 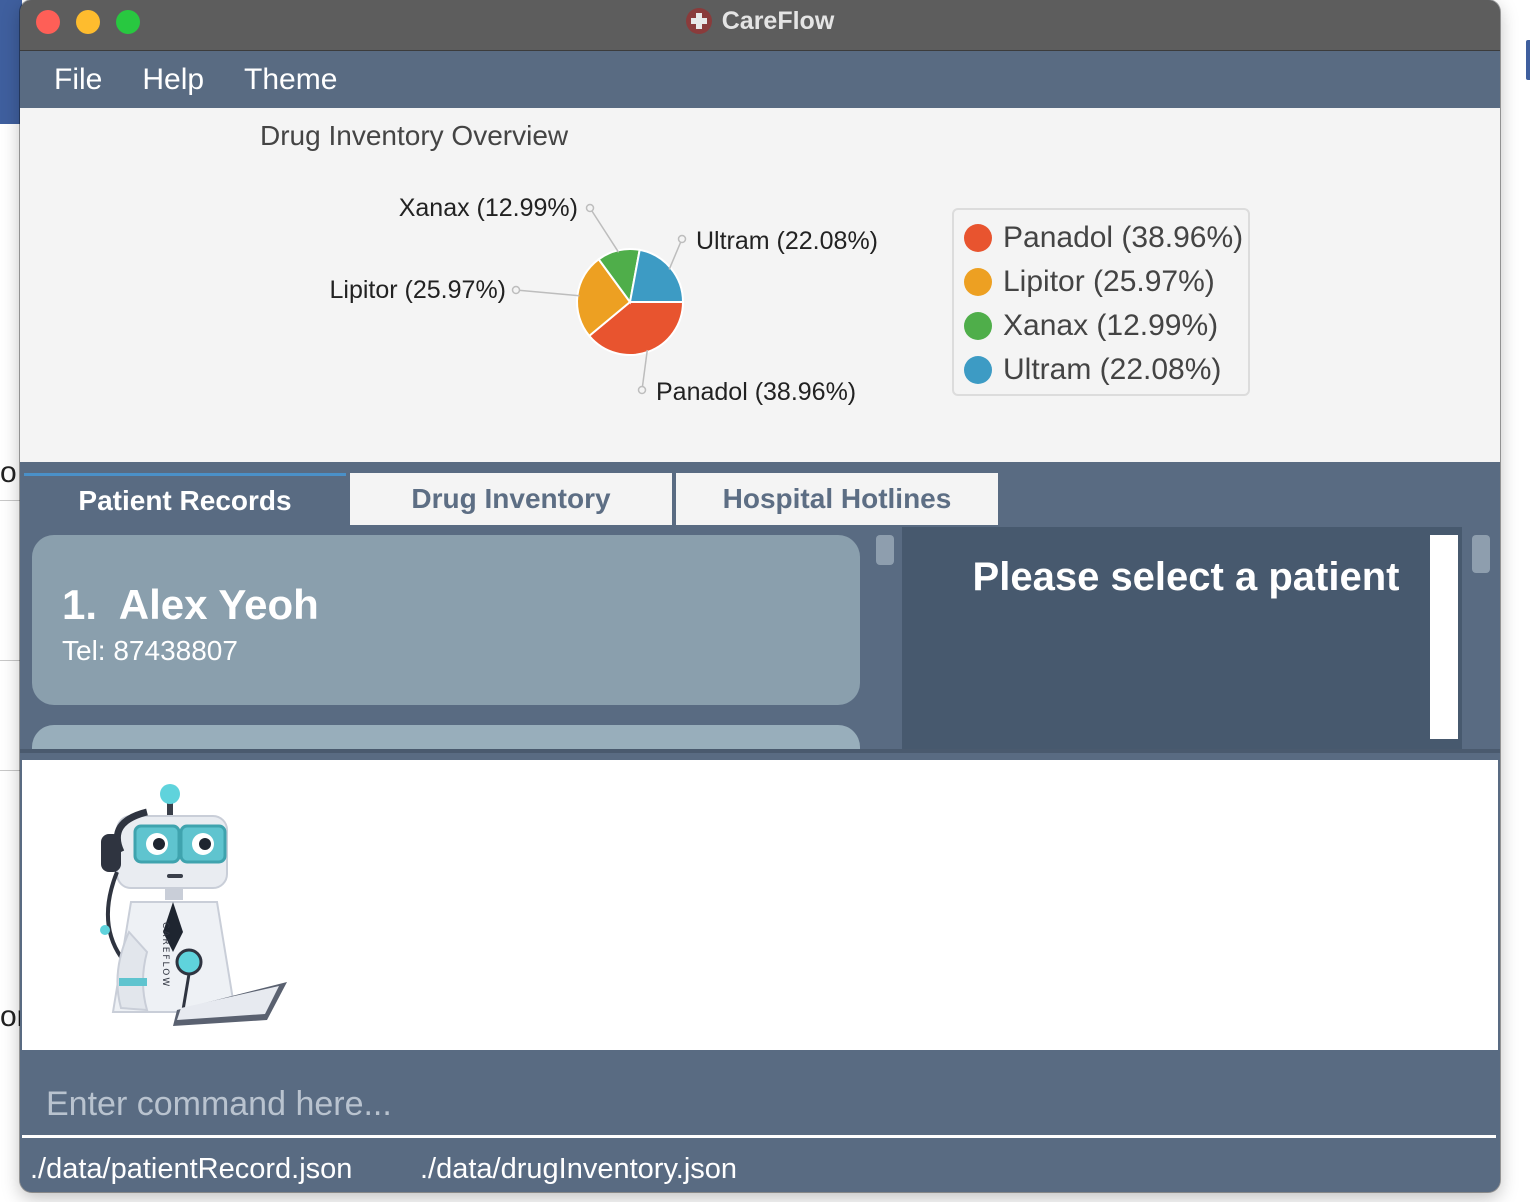 What do you see at coordinates (193, 905) in the screenshot?
I see `doctor-robot-mascot-icon: CAREFLOW` at bounding box center [193, 905].